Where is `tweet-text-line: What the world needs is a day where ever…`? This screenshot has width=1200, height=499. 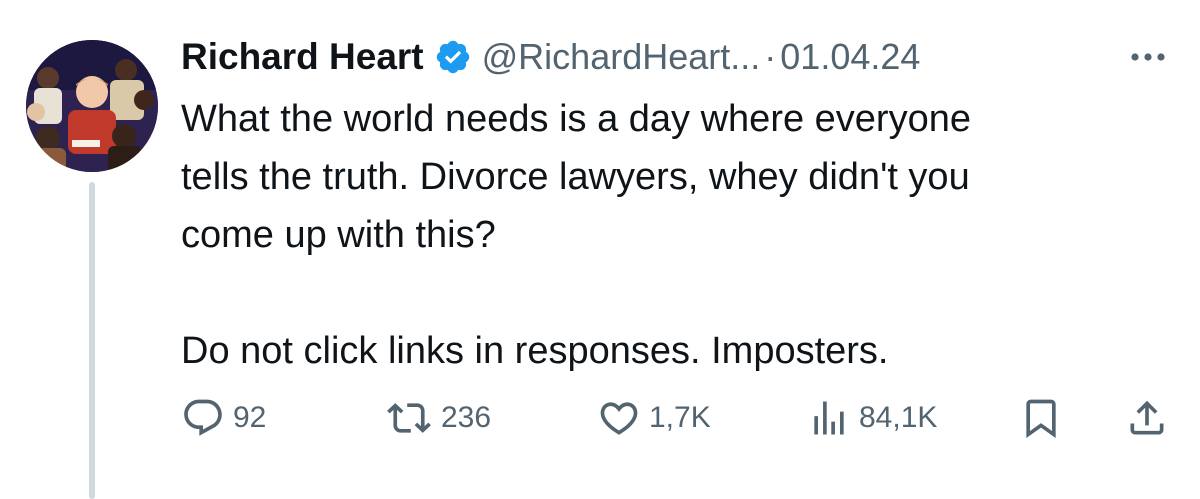
tweet-text-line: What the world needs is a day where ever… is located at coordinates (576, 119).